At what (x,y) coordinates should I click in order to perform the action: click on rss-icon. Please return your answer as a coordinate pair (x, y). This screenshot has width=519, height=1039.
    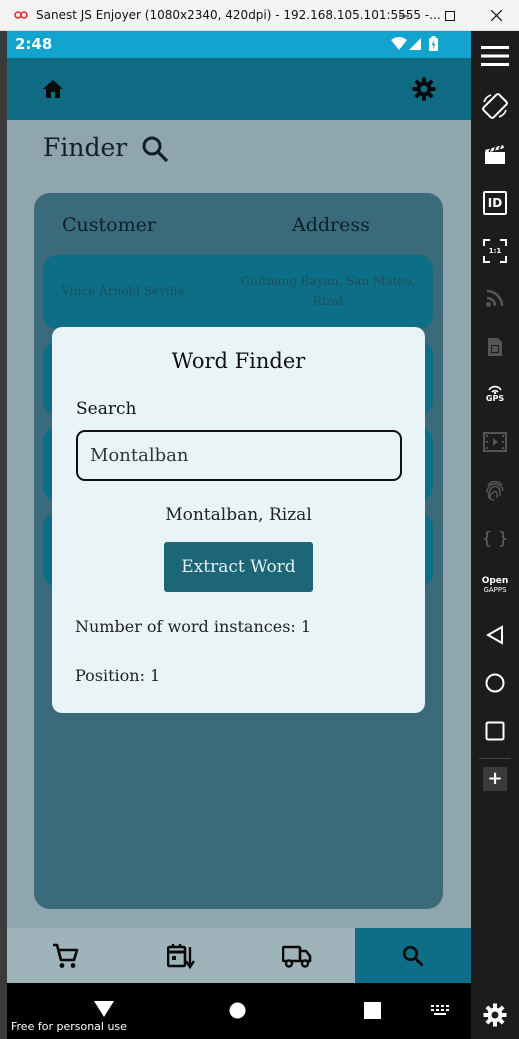
    Looking at the image, I should click on (495, 298).